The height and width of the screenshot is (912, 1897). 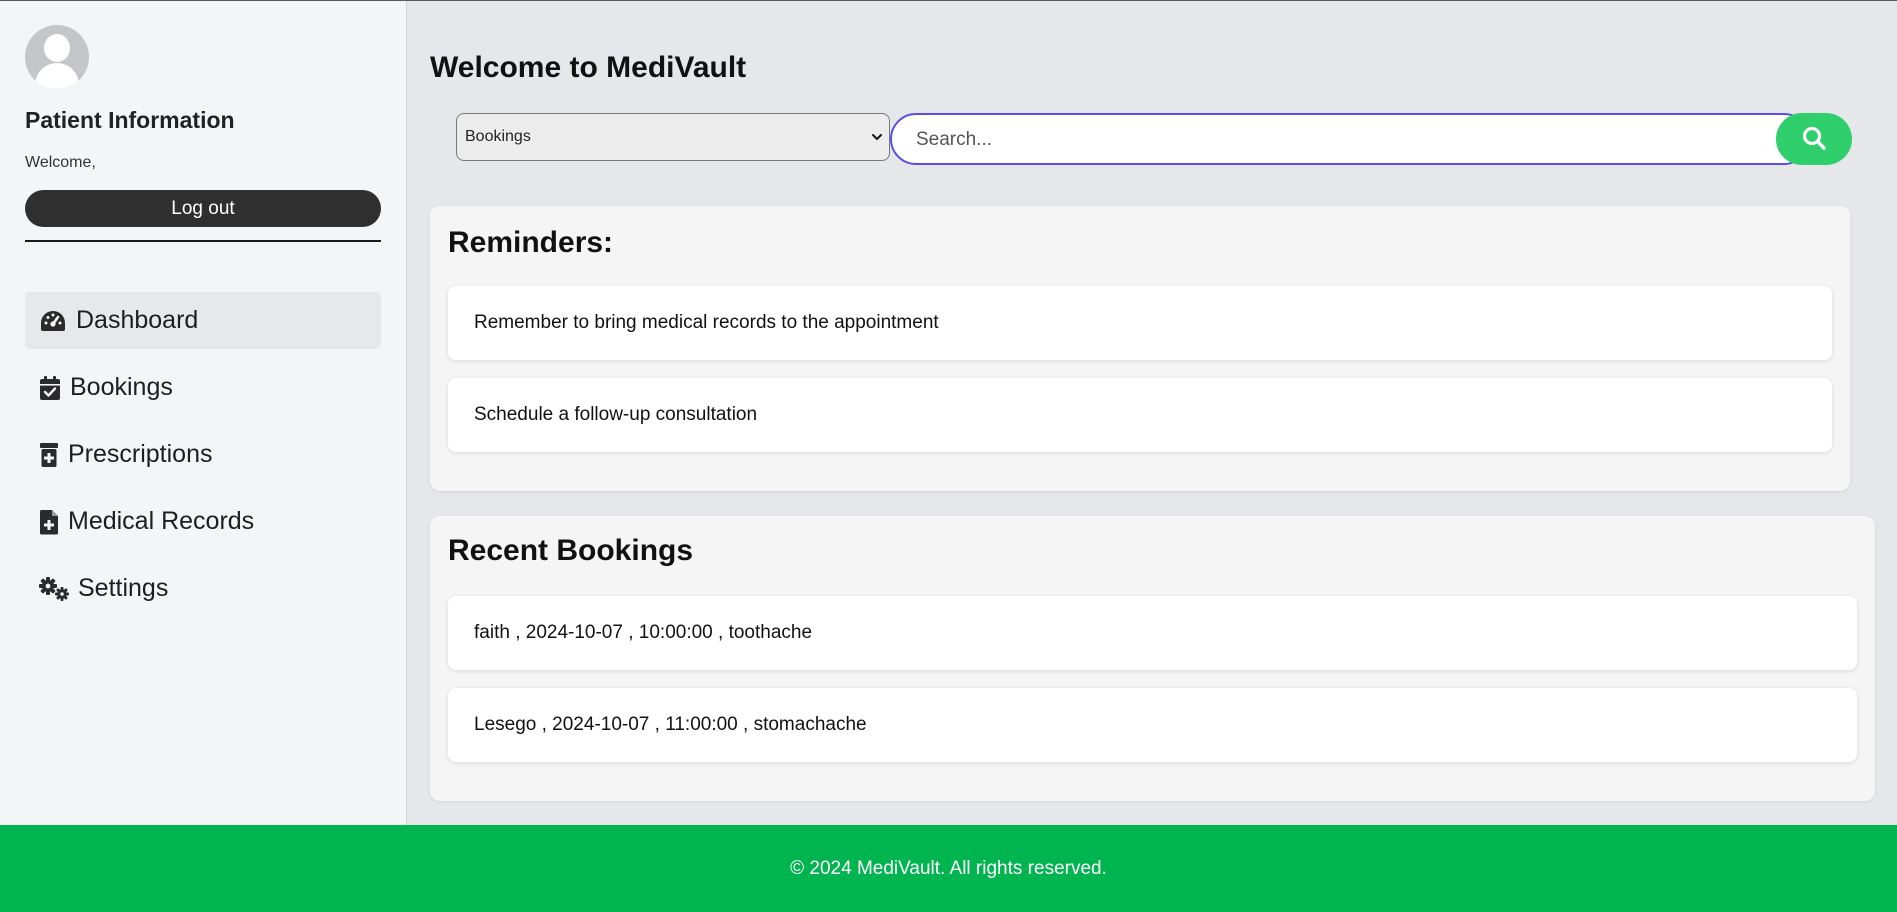 I want to click on page-title: Welcome to MediVault, so click(x=588, y=67).